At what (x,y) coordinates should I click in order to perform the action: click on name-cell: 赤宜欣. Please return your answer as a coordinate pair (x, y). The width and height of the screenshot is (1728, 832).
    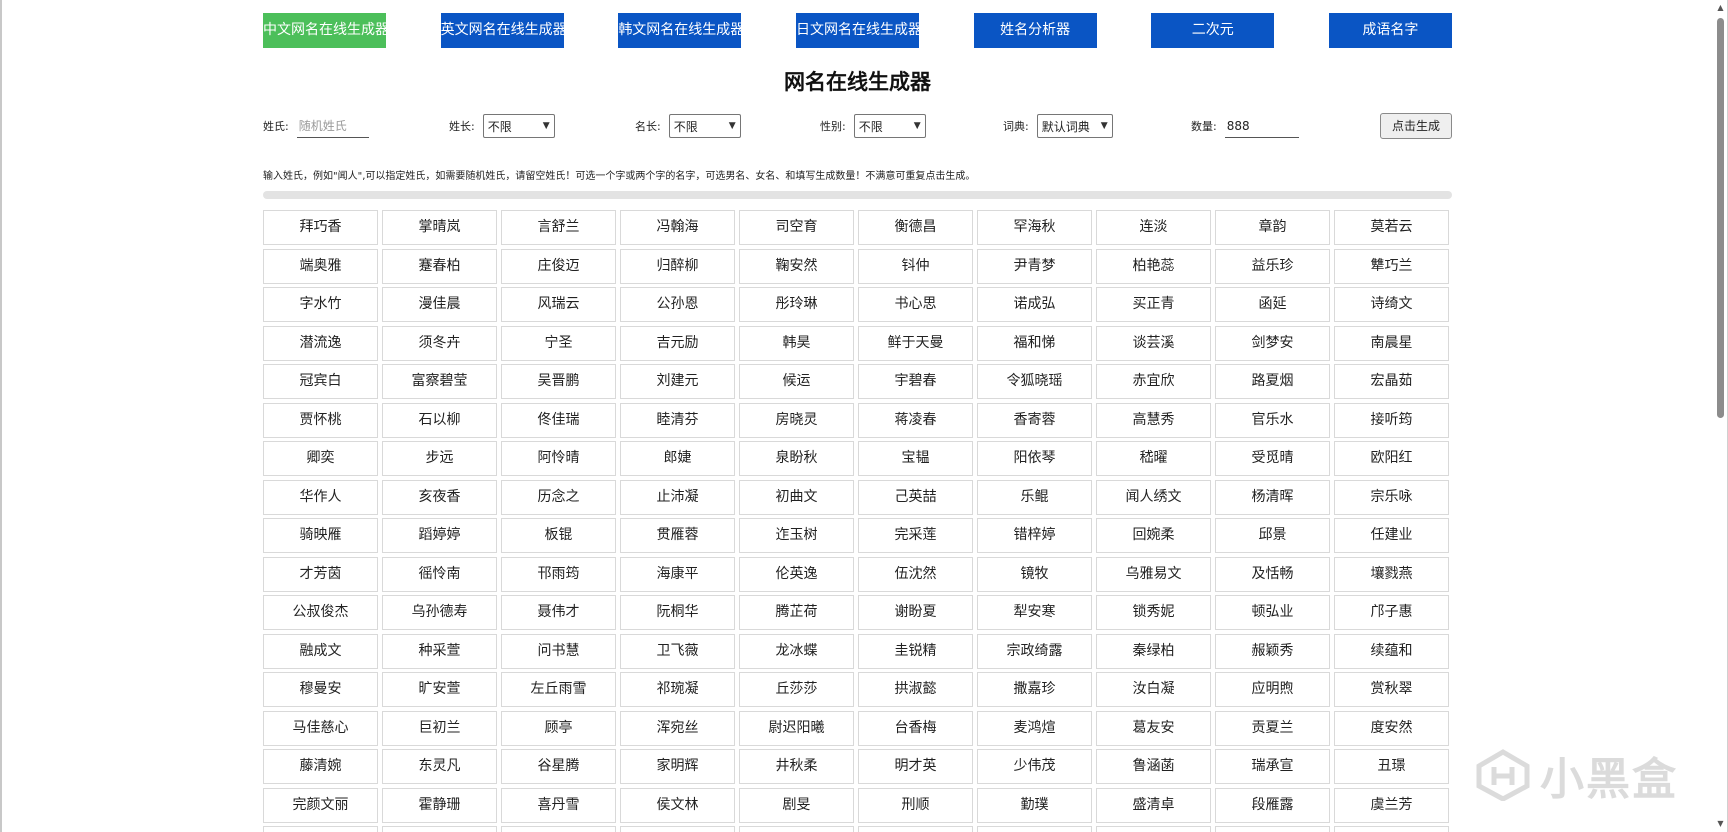
    Looking at the image, I should click on (1153, 381).